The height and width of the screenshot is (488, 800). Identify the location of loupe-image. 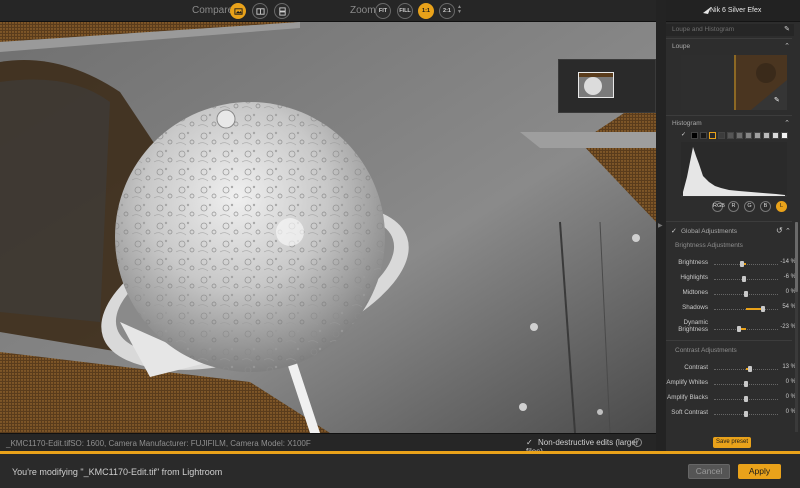
(734, 82).